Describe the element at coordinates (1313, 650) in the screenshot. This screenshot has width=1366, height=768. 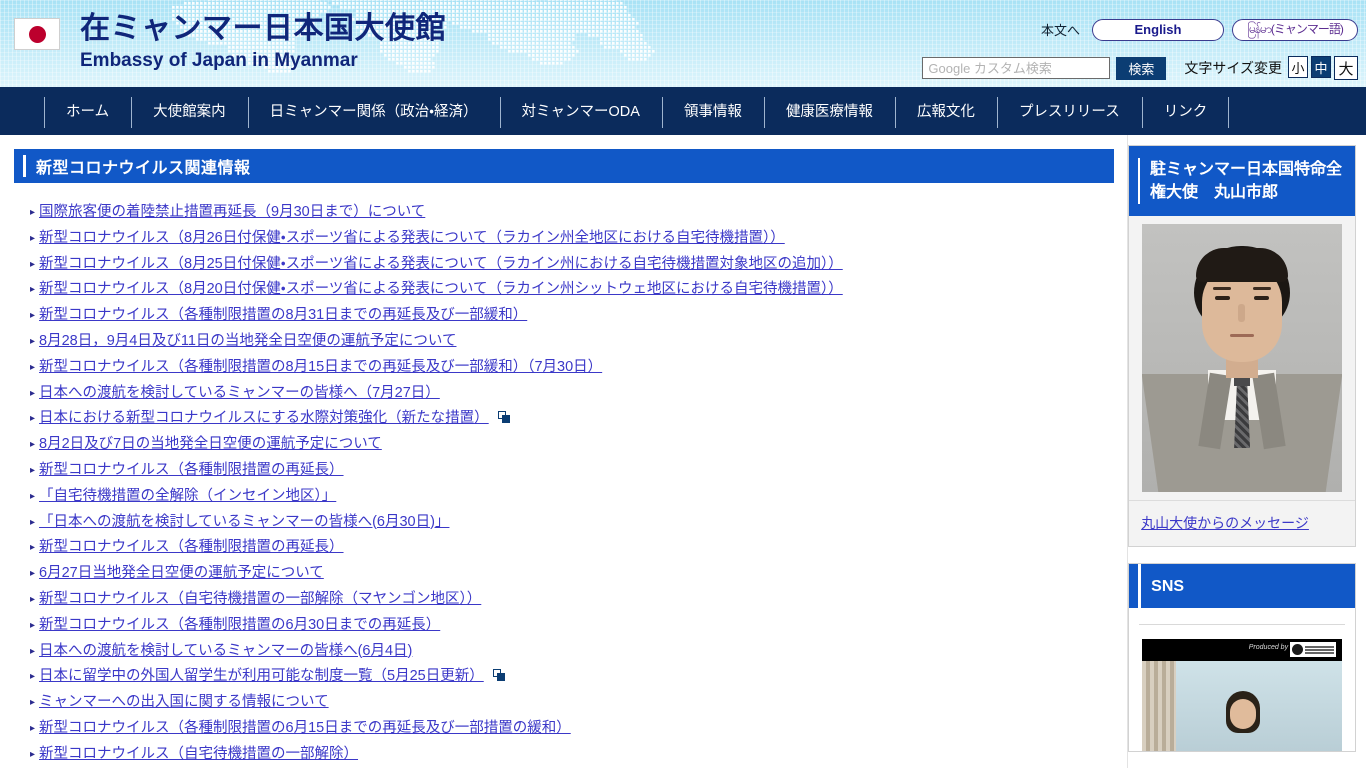
I see `sns-video-logo-icon` at that location.